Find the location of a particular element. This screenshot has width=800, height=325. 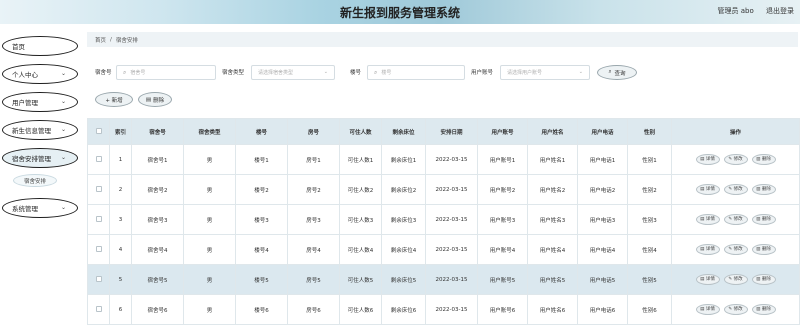

dorm-no-placeholder: 宿舍号 is located at coordinates (138, 73).